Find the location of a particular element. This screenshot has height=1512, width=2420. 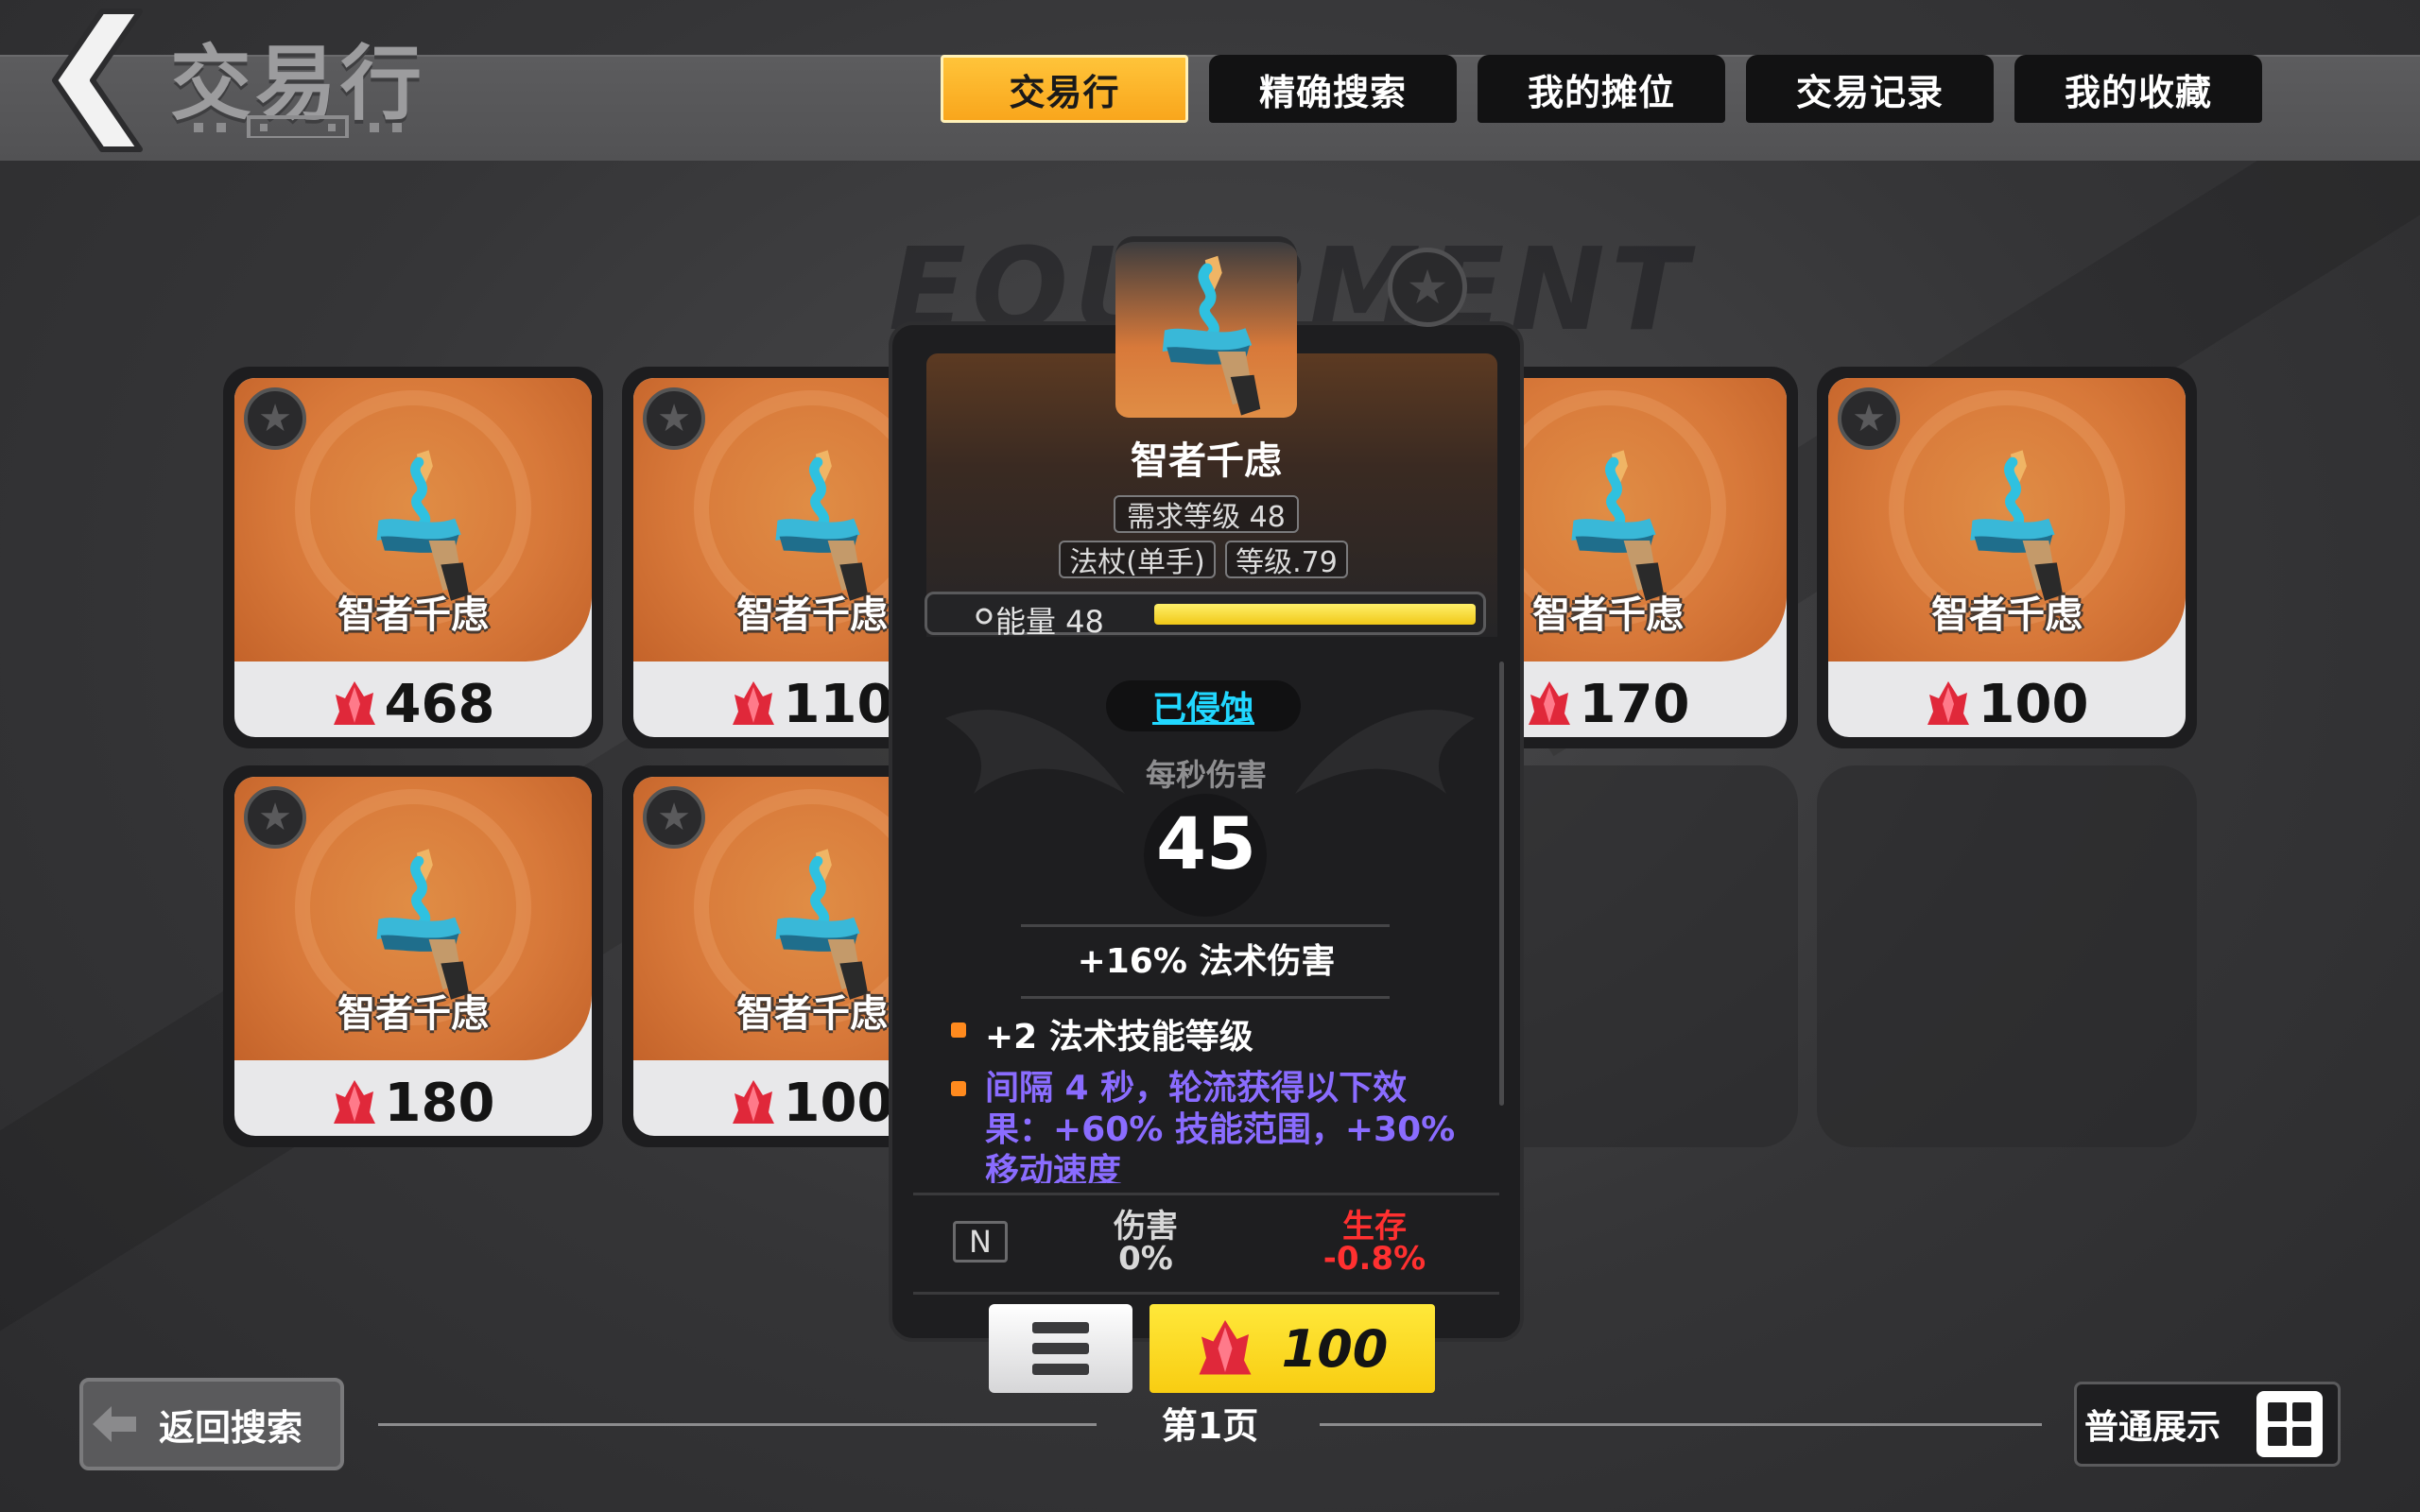

title-decoration is located at coordinates (298, 126).